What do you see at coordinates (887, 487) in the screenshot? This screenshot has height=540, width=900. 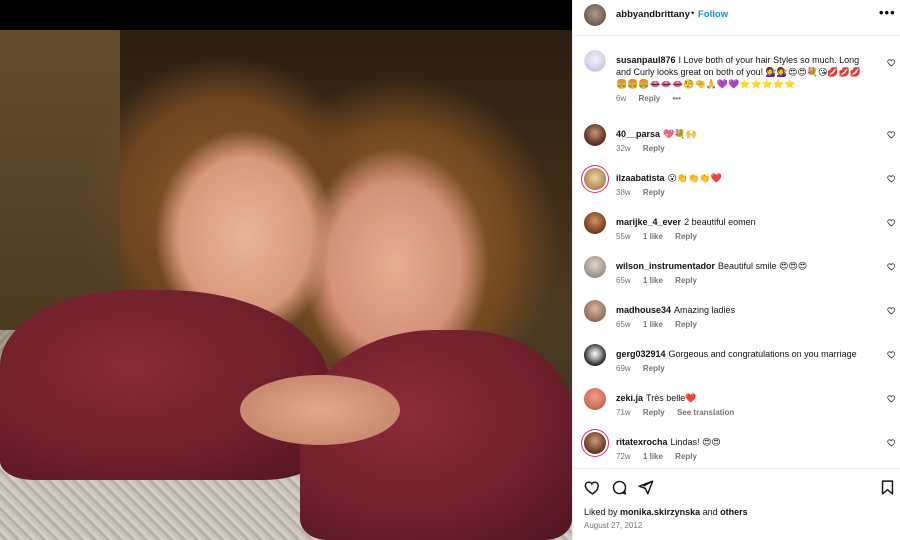 I see `bookmark-icon` at bounding box center [887, 487].